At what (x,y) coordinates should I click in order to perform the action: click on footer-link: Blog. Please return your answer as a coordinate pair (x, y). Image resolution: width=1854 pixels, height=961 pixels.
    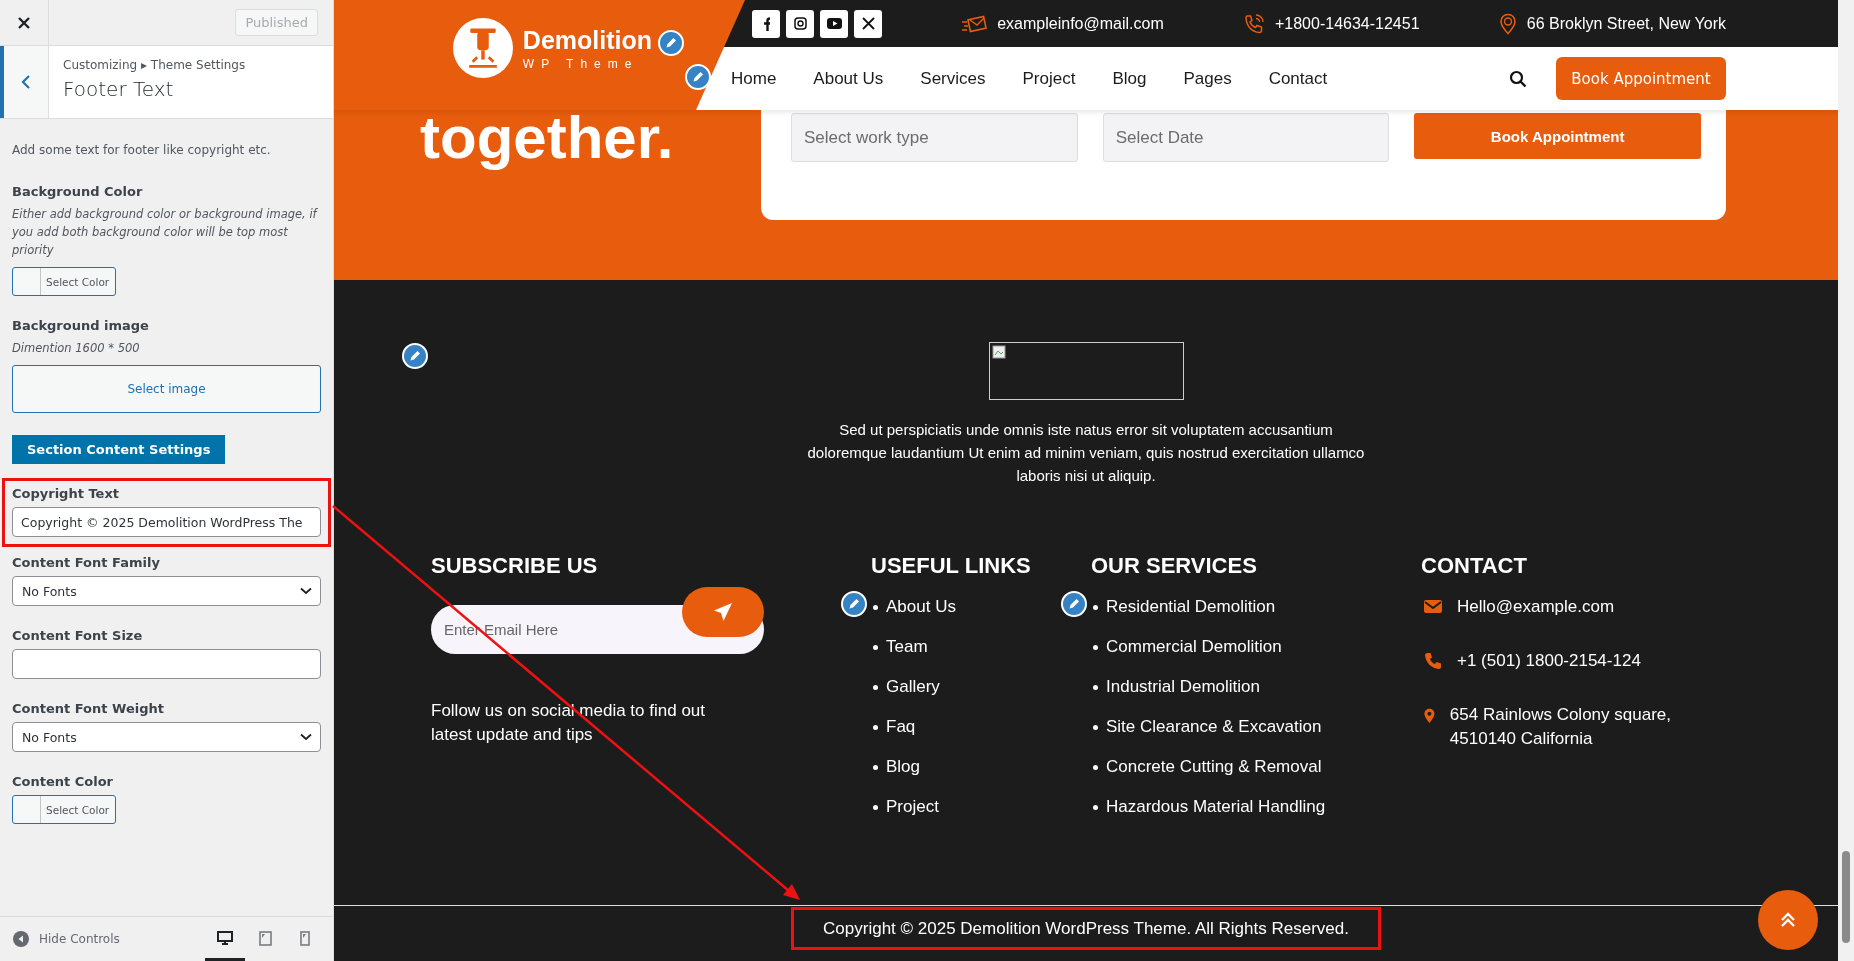
    Looking at the image, I should click on (903, 767).